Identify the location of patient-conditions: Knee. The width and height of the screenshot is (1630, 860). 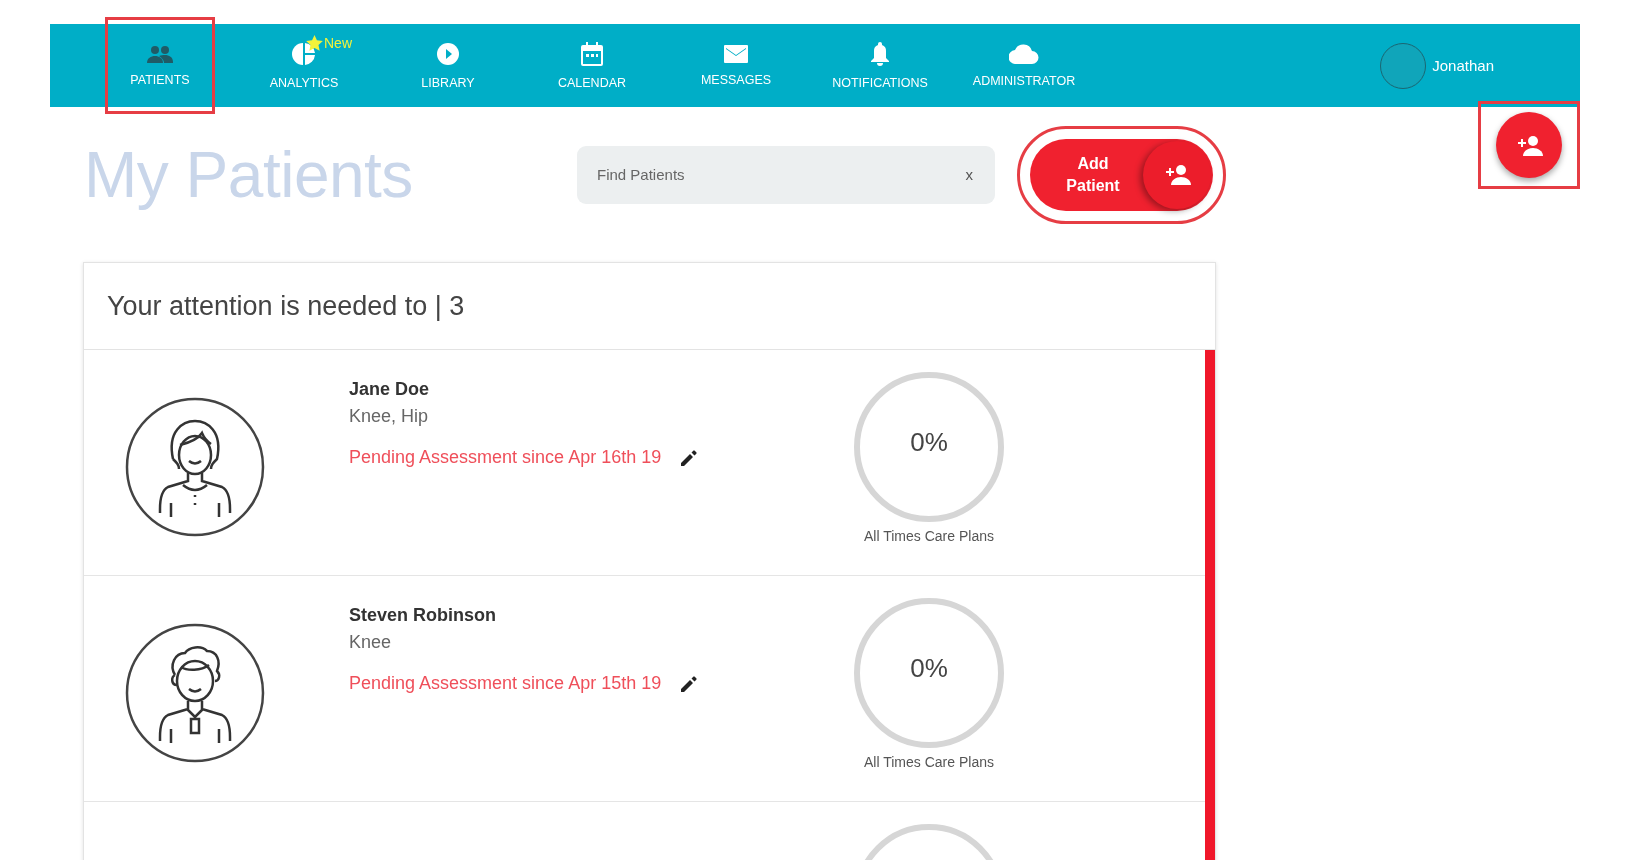
(371, 642).